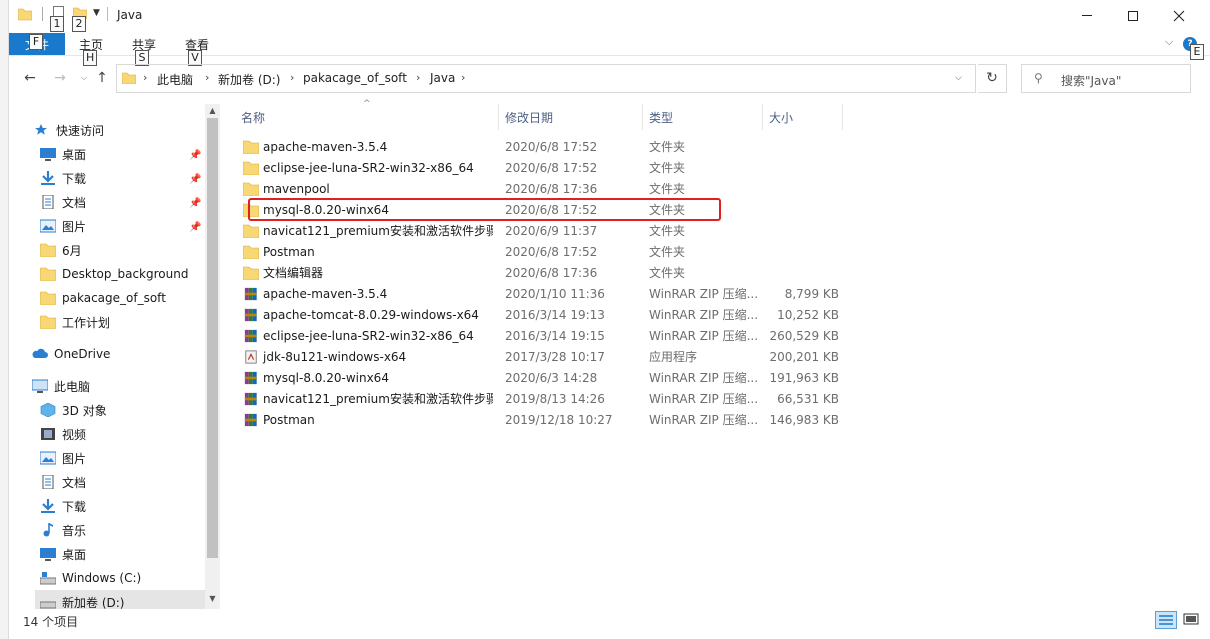 The width and height of the screenshot is (1210, 639). Describe the element at coordinates (212, 598) in the screenshot. I see `scroll-down-icon: ▼` at that location.